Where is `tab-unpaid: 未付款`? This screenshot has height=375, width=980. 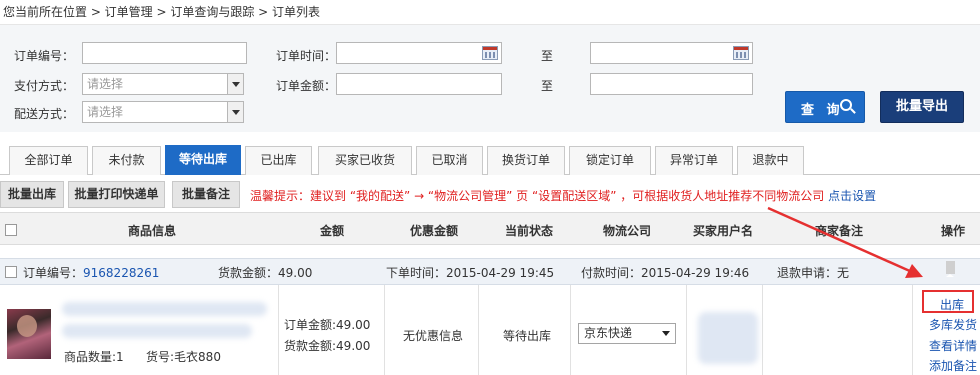
tab-unpaid: 未付款 is located at coordinates (126, 160).